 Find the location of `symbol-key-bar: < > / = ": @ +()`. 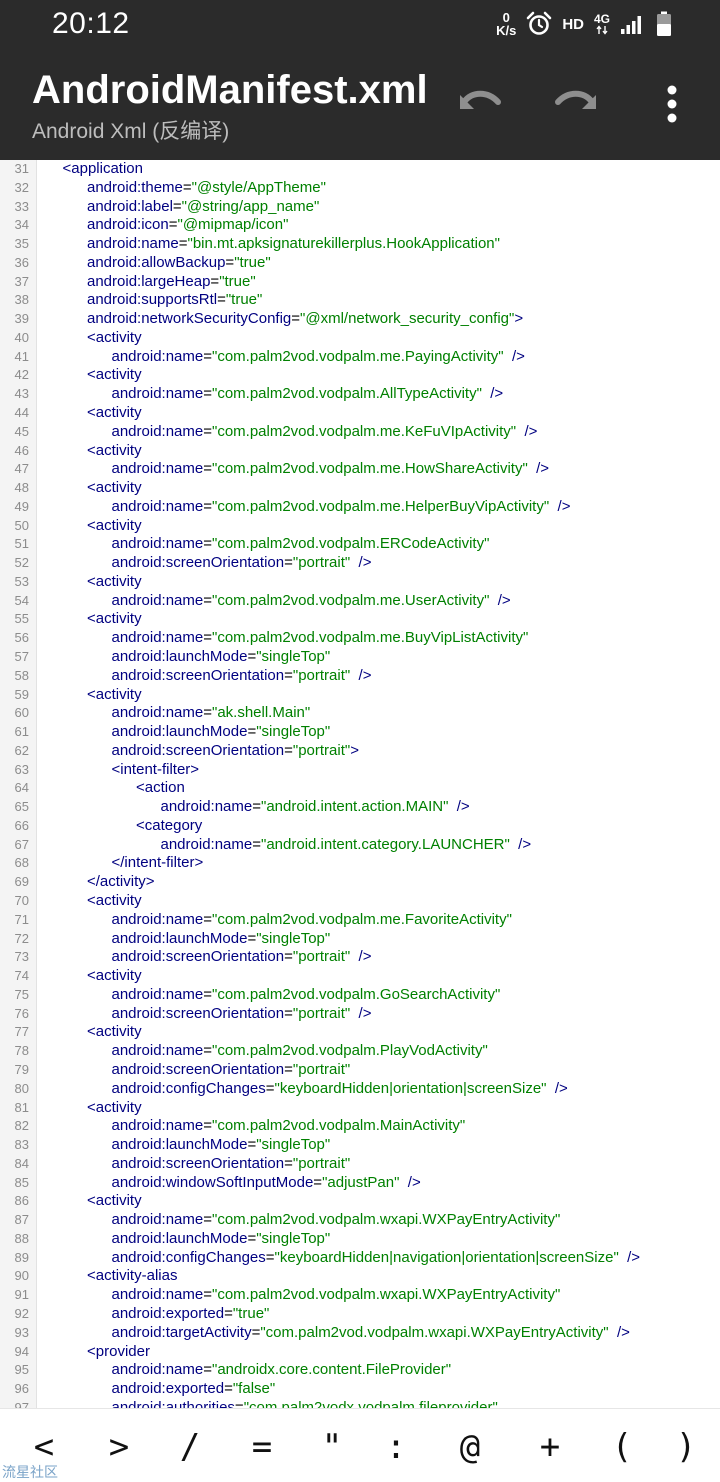

symbol-key-bar: < > / = ": @ +() is located at coordinates (360, 1444).